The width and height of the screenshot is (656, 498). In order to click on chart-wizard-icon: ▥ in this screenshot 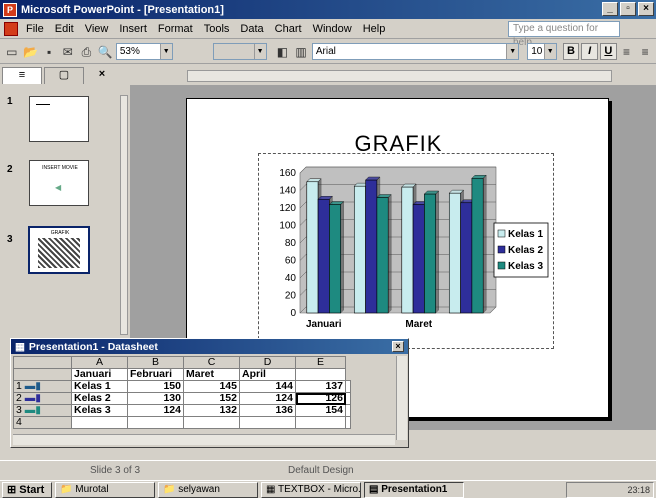, I will do `click(301, 52)`.